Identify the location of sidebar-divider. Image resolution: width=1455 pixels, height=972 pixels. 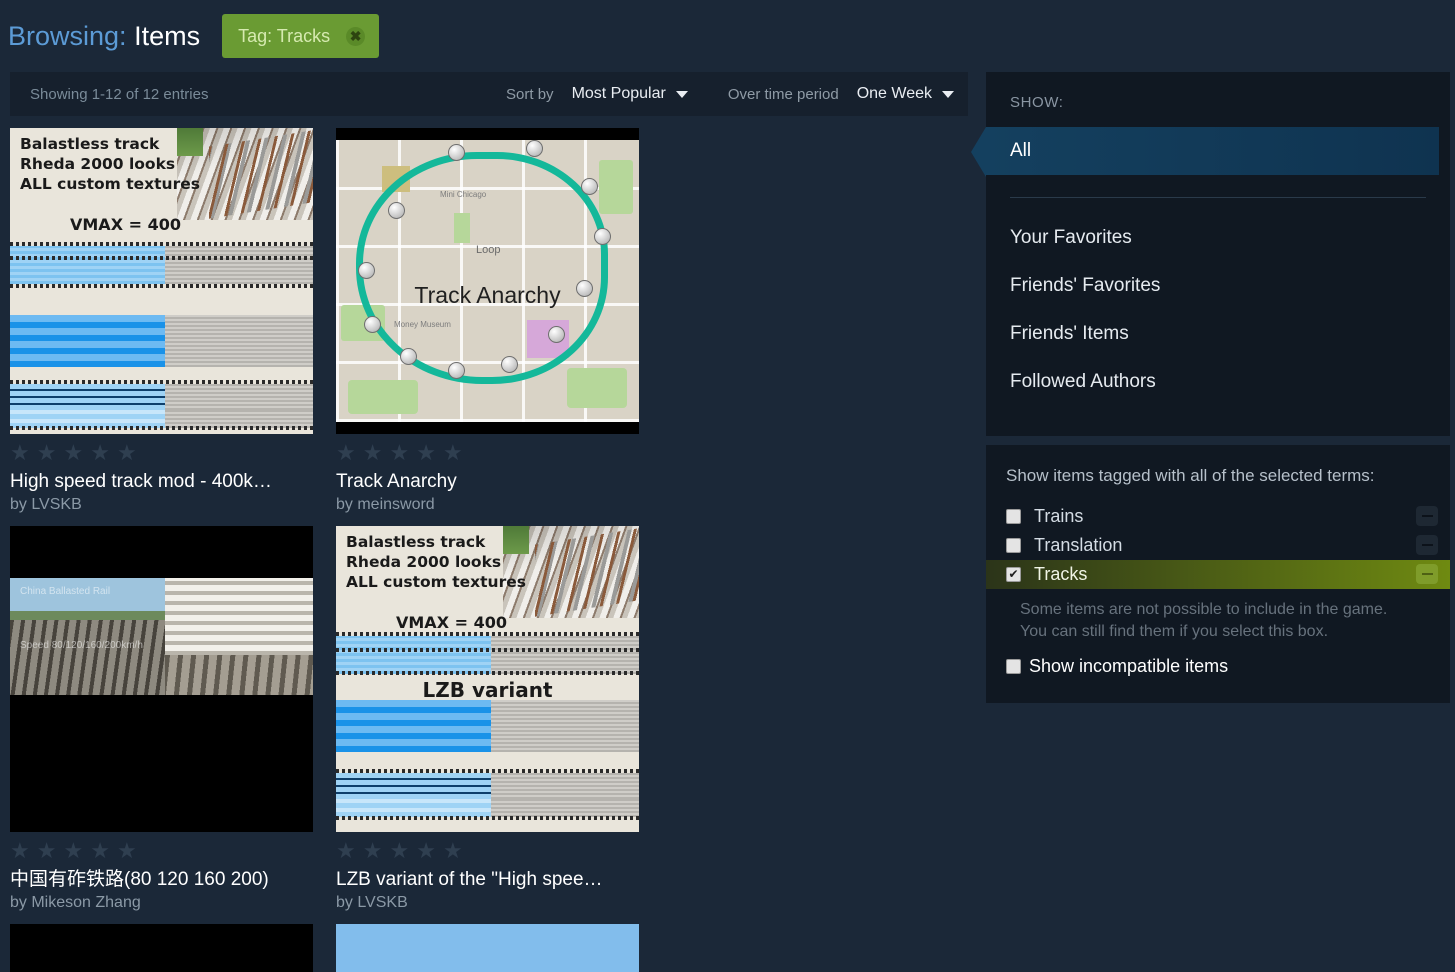
(1218, 197).